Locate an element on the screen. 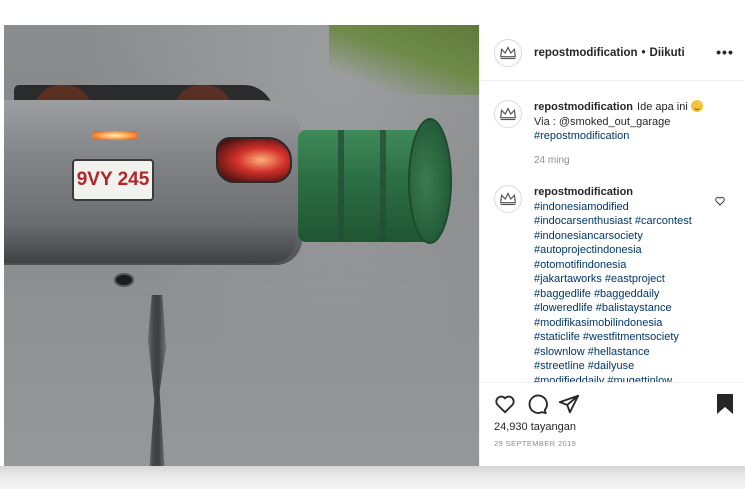 The width and height of the screenshot is (745, 489). caption-text: Ide apa ini is located at coordinates (662, 107).